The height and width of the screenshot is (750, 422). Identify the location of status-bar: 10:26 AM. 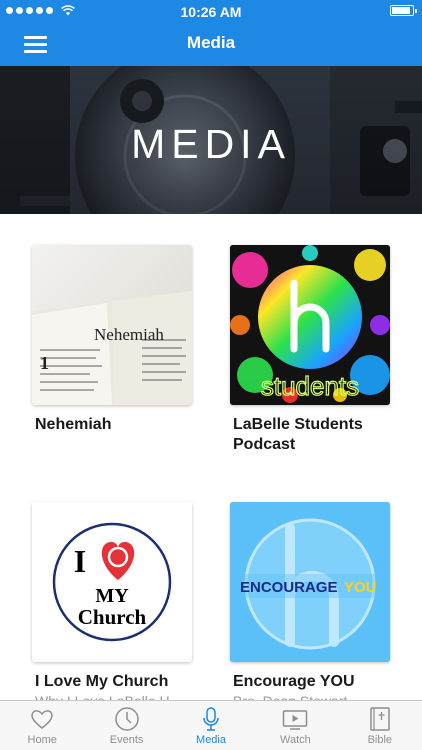
(211, 11).